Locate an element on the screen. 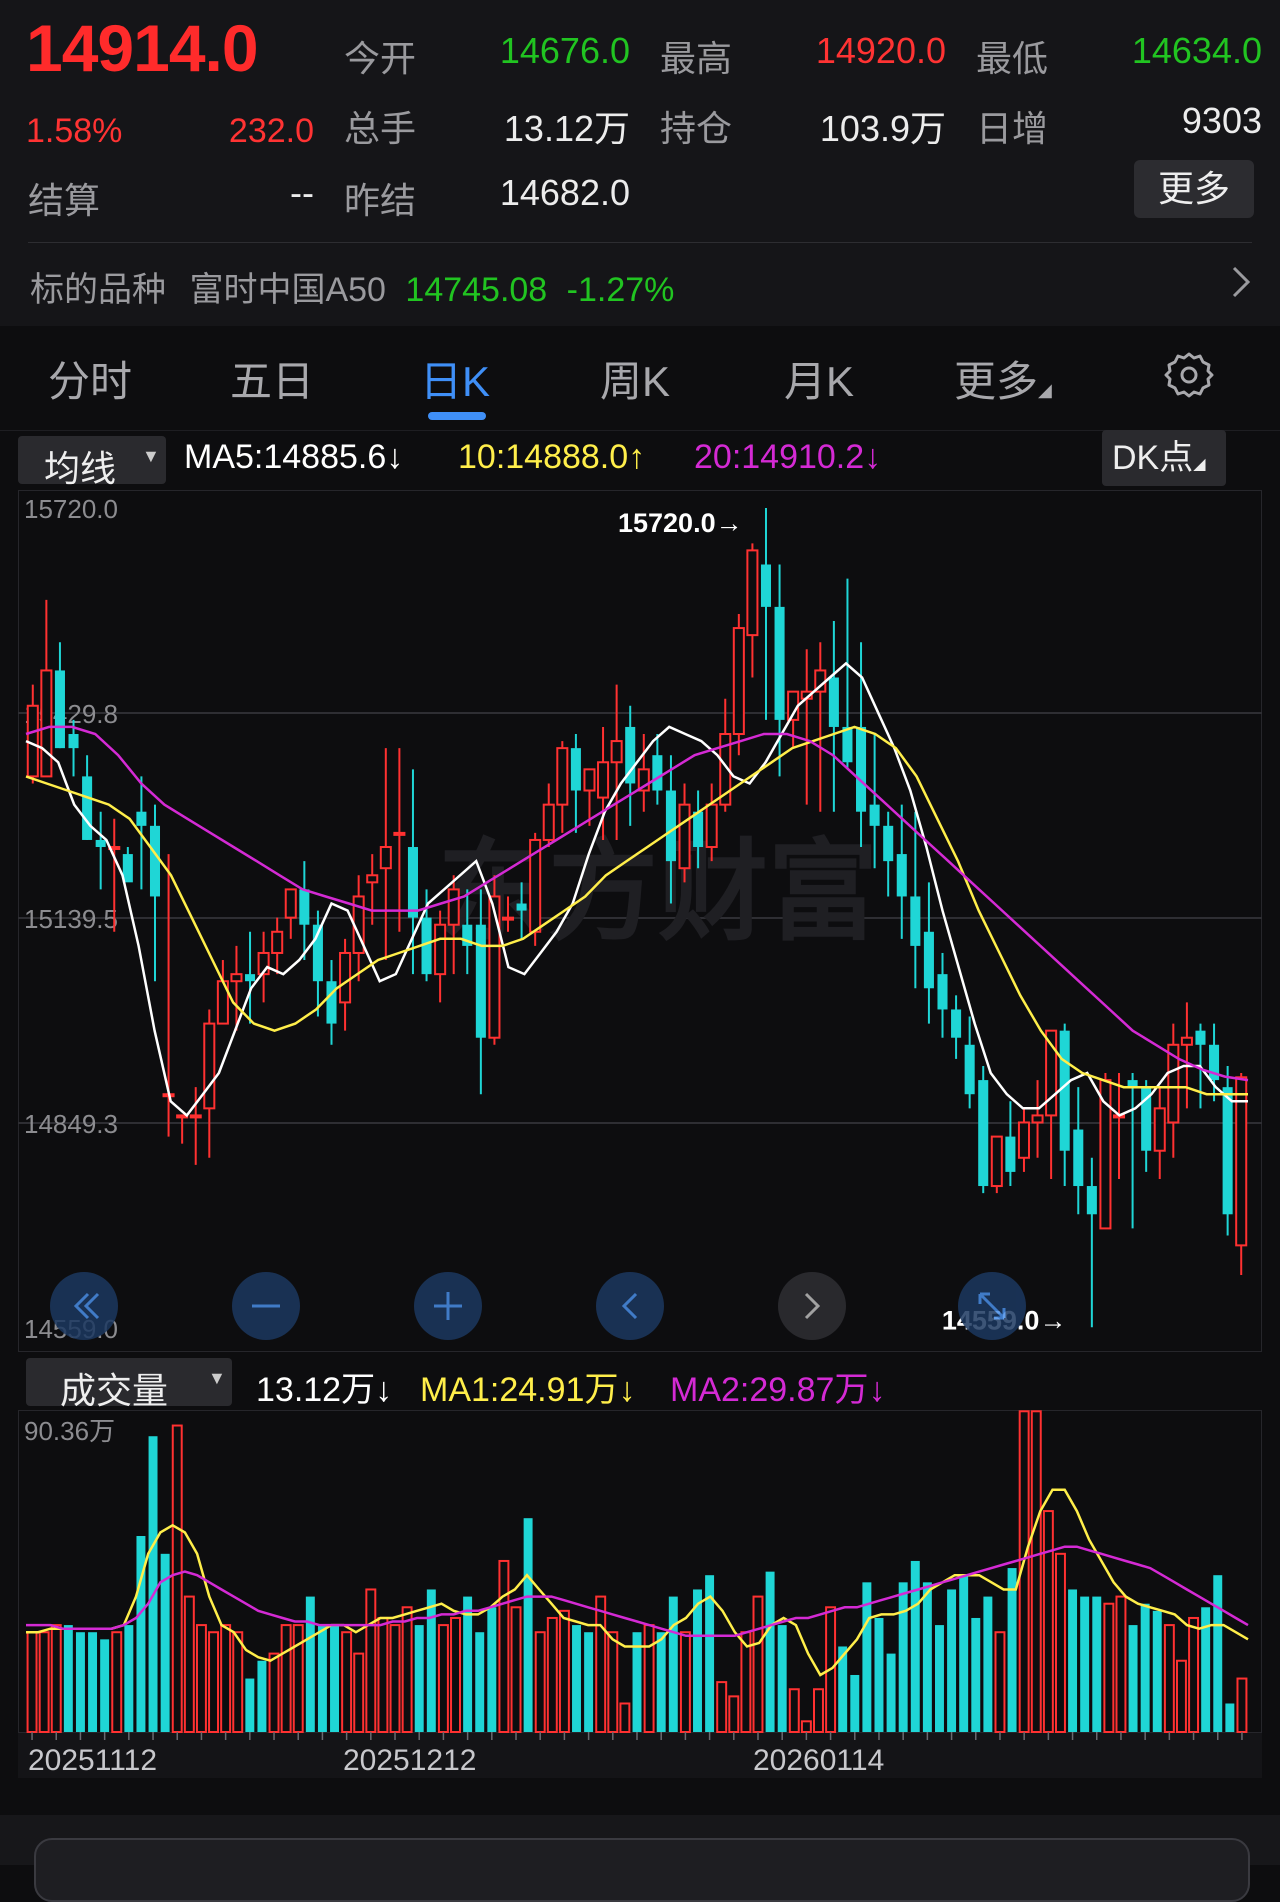 This screenshot has height=1902, width=1280. underlying-row: 标的品种 富时中国A50 14745.08 -1.27% is located at coordinates (352, 286).